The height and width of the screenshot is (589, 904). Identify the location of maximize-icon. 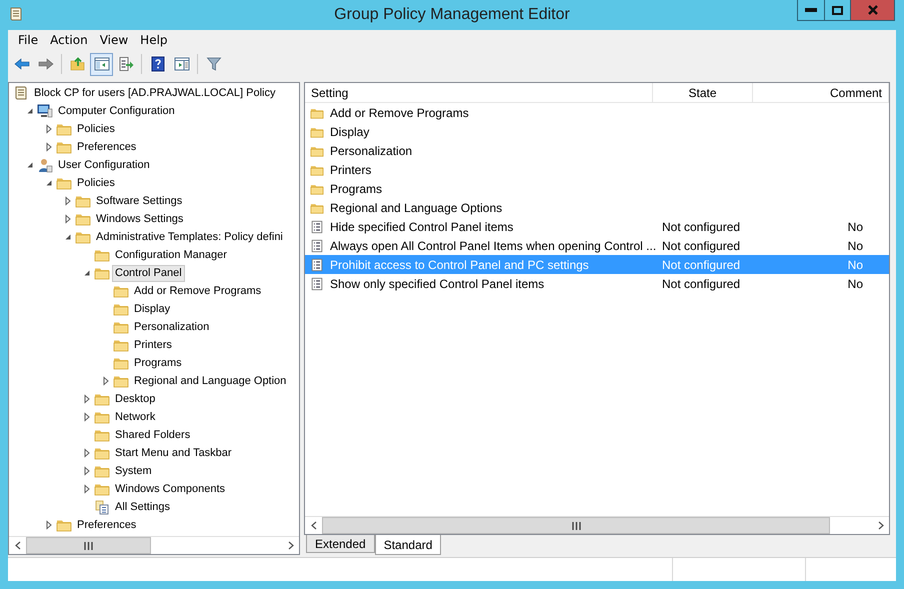
(837, 10).